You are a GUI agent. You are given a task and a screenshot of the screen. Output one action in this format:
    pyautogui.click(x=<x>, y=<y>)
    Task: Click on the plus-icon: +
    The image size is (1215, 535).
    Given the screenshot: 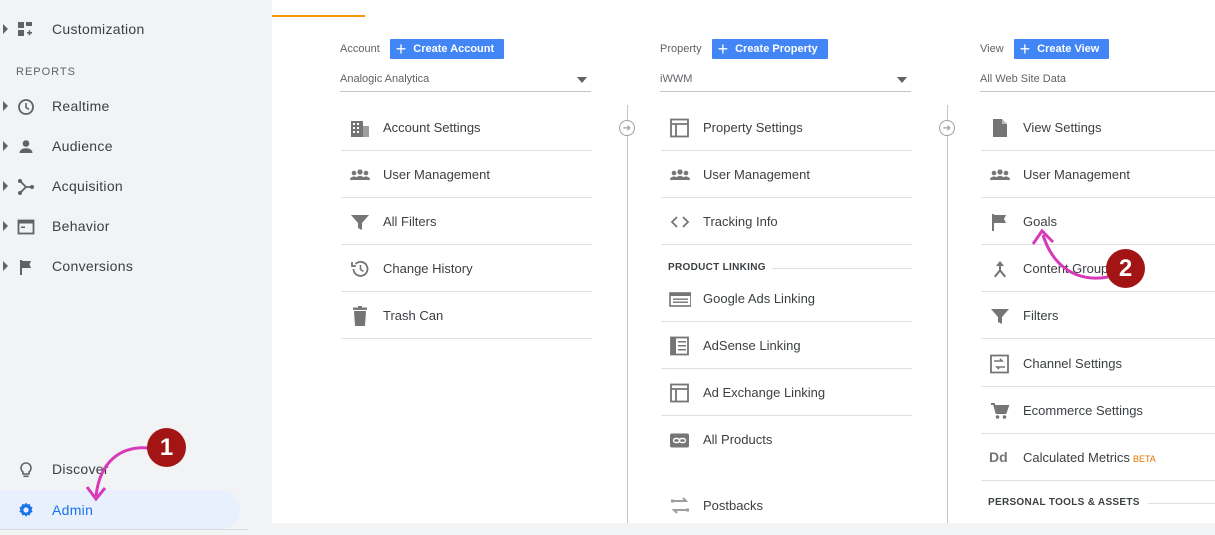 What is the action you would take?
    pyautogui.click(x=1025, y=49)
    